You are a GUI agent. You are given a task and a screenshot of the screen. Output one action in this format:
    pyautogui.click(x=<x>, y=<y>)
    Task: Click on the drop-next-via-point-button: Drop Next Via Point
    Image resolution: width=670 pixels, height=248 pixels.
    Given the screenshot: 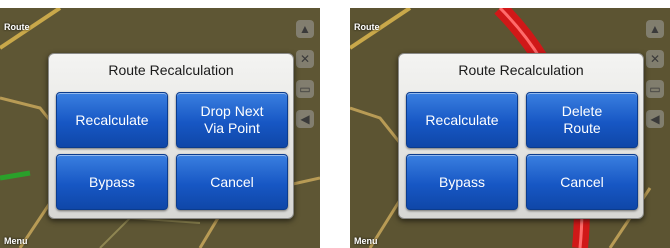 What is the action you would take?
    pyautogui.click(x=232, y=120)
    